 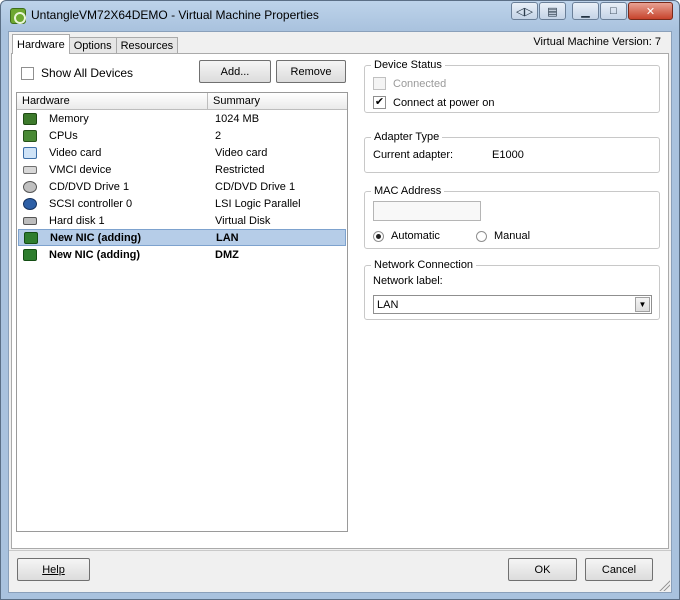 I want to click on device-summary: DMZ, so click(x=227, y=254).